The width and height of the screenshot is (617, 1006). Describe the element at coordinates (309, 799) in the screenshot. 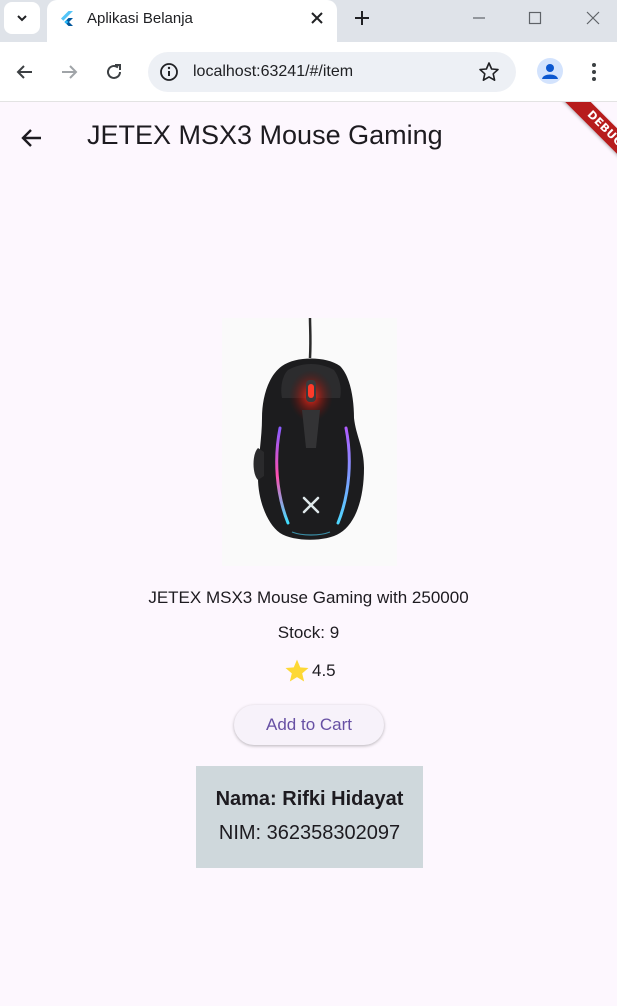

I see `student-name: Nama: Rifki Hidayat` at that location.